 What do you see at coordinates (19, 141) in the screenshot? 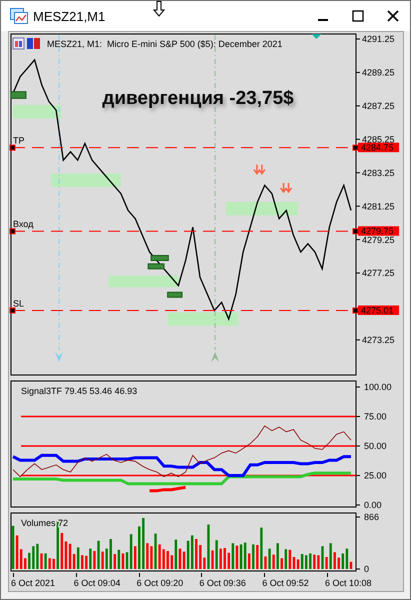
I see `level-label: TP` at bounding box center [19, 141].